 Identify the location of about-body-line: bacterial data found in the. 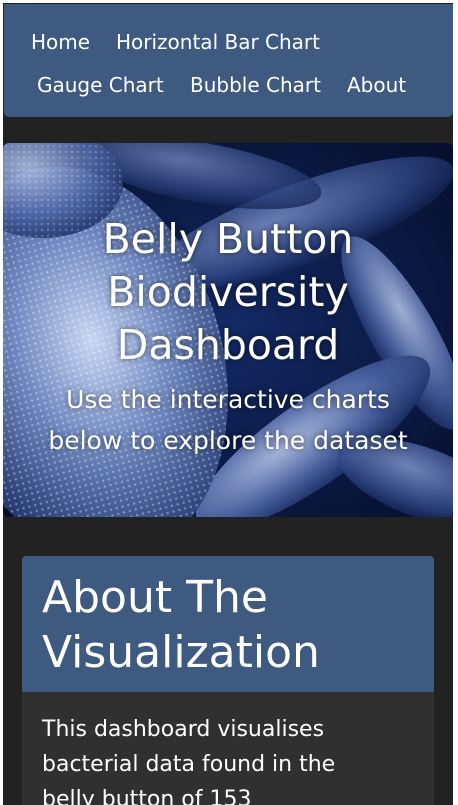
(189, 764).